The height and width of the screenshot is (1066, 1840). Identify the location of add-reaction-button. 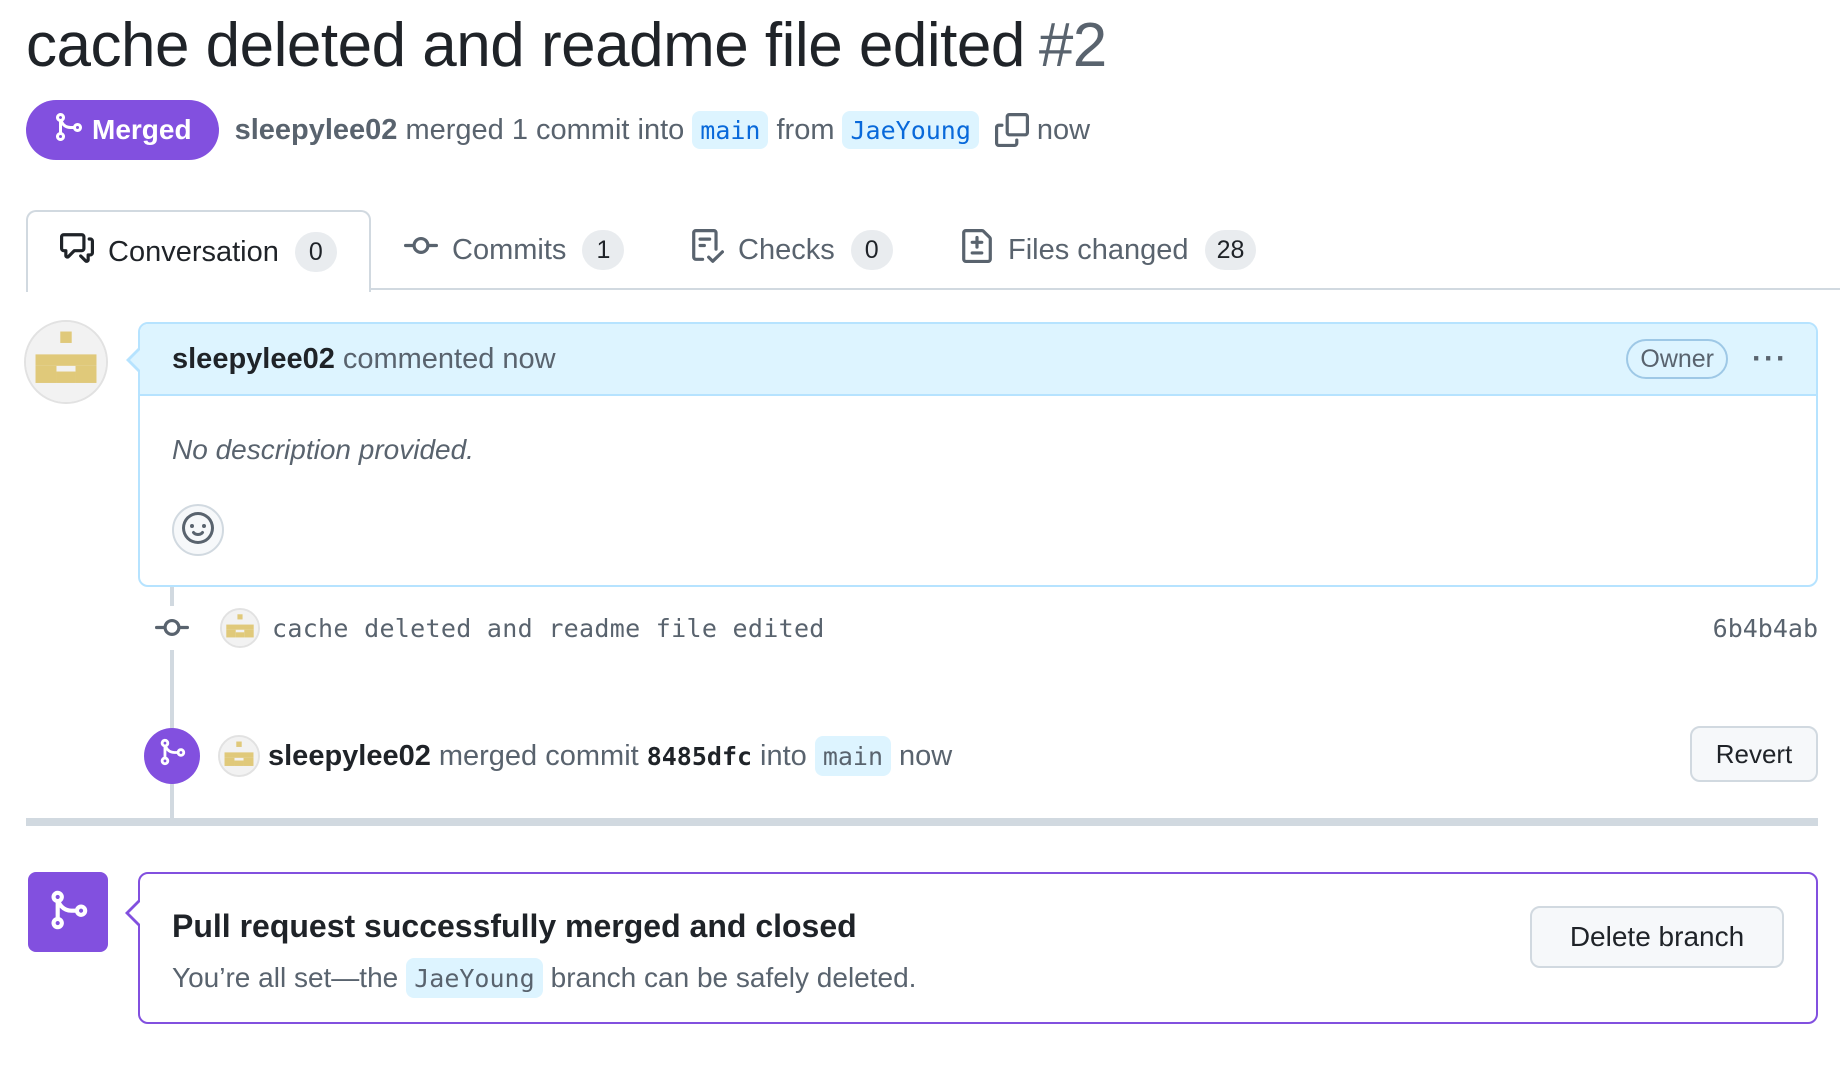
(198, 530).